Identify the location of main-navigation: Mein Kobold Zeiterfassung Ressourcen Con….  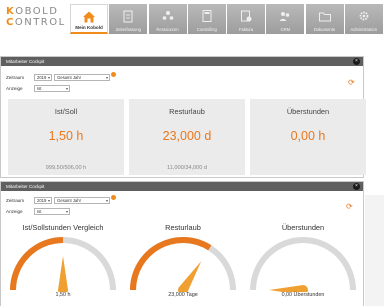
(227, 19).